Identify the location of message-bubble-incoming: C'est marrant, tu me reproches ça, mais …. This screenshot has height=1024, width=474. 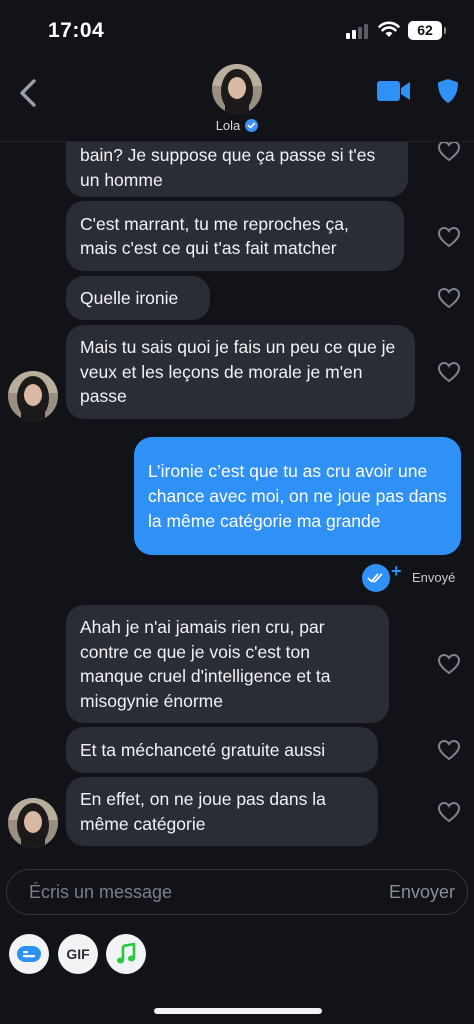
(235, 236).